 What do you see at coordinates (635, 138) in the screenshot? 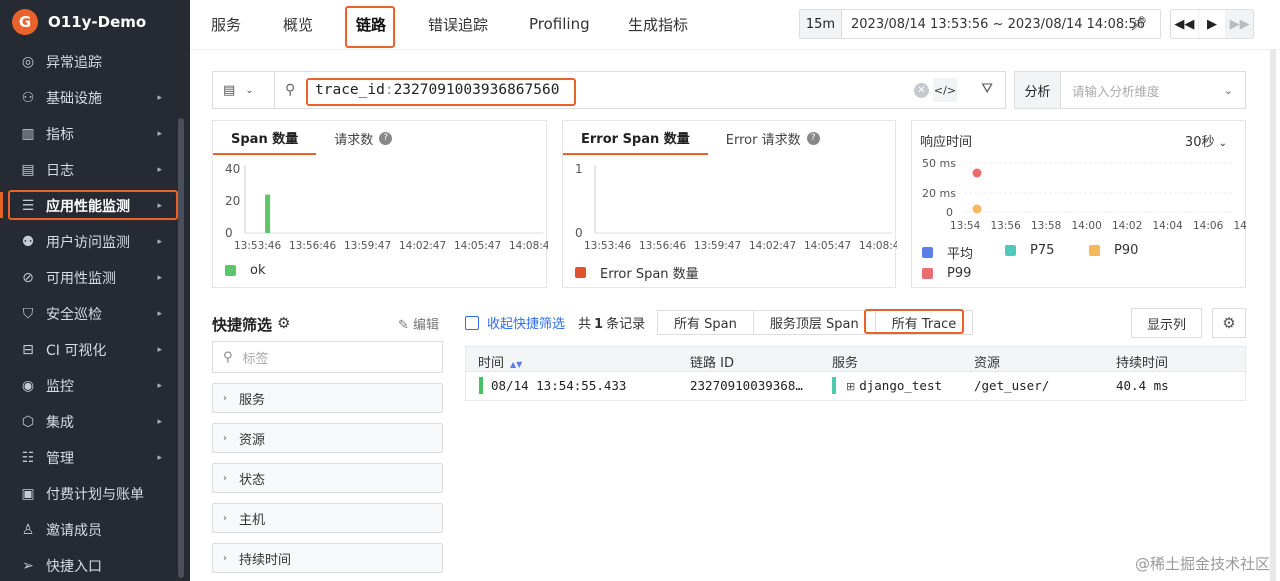
I see `tab-error-span-count: Error Span 数量` at bounding box center [635, 138].